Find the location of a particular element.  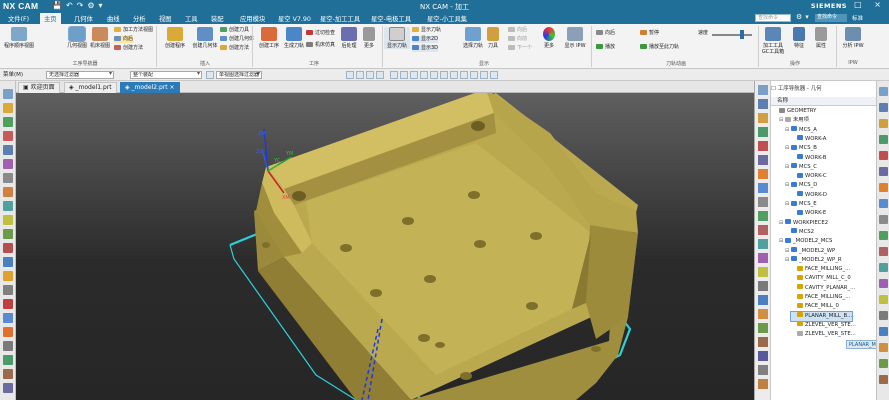

show-path-1: 显示刀轨 is located at coordinates (426, 30).